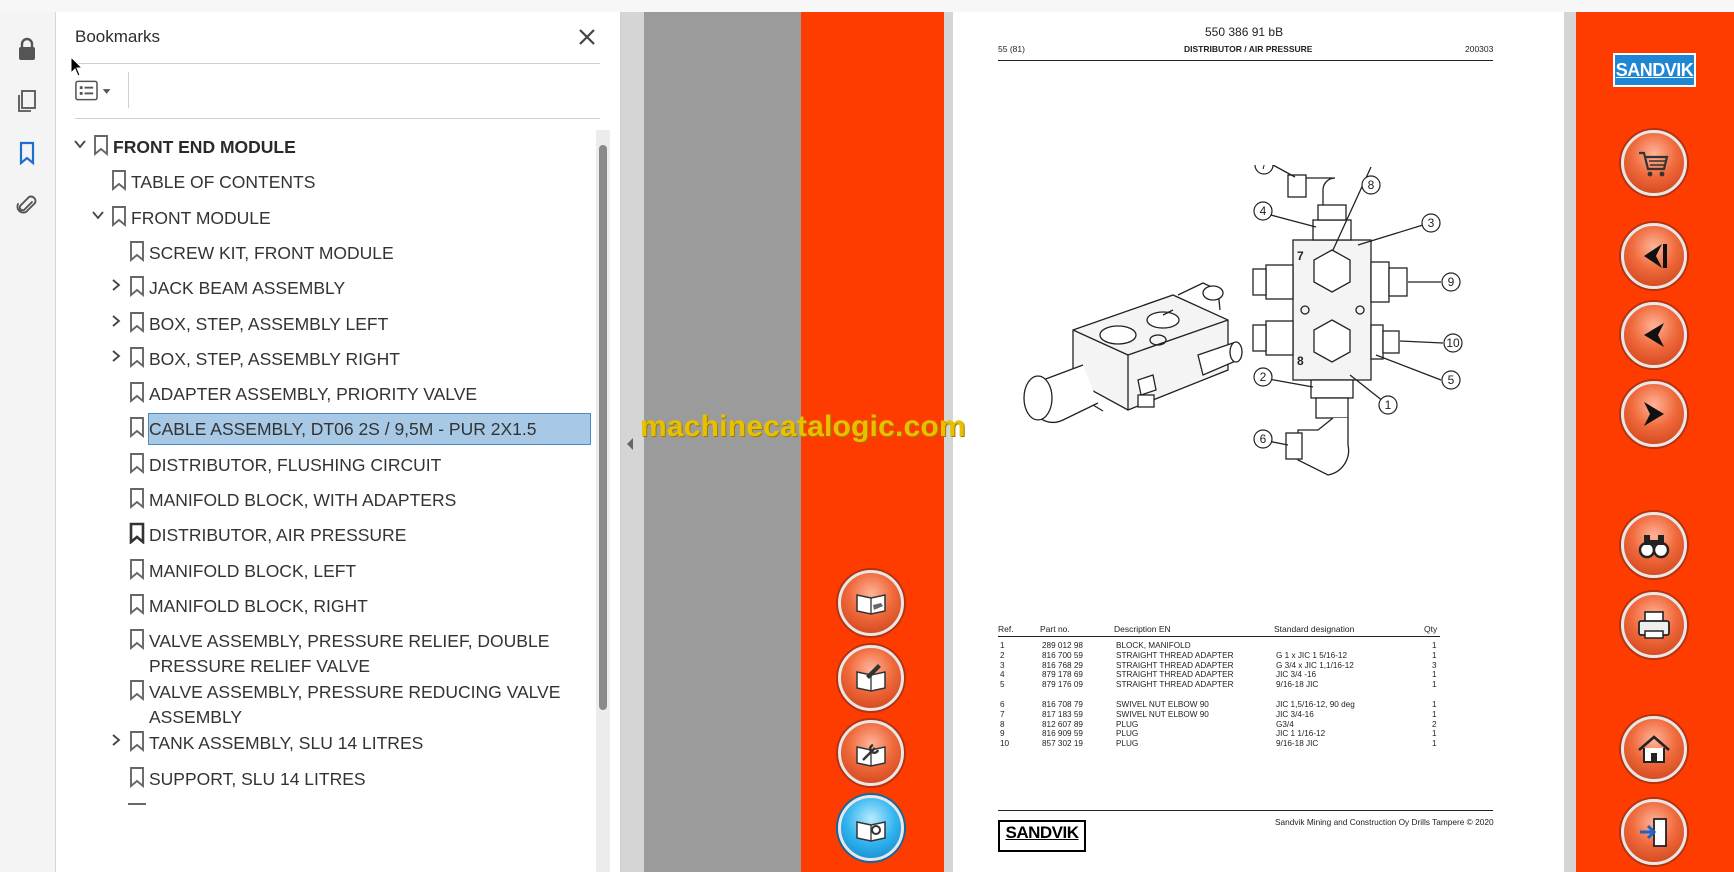 This screenshot has height=872, width=1734. What do you see at coordinates (326, 253) in the screenshot?
I see `bookmark-item: SCREW KIT, FRONT MODULE` at bounding box center [326, 253].